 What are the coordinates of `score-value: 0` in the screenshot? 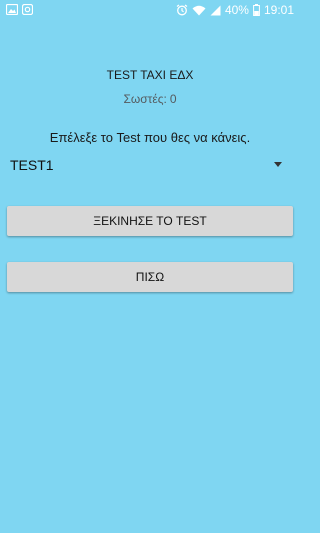 It's located at (173, 99).